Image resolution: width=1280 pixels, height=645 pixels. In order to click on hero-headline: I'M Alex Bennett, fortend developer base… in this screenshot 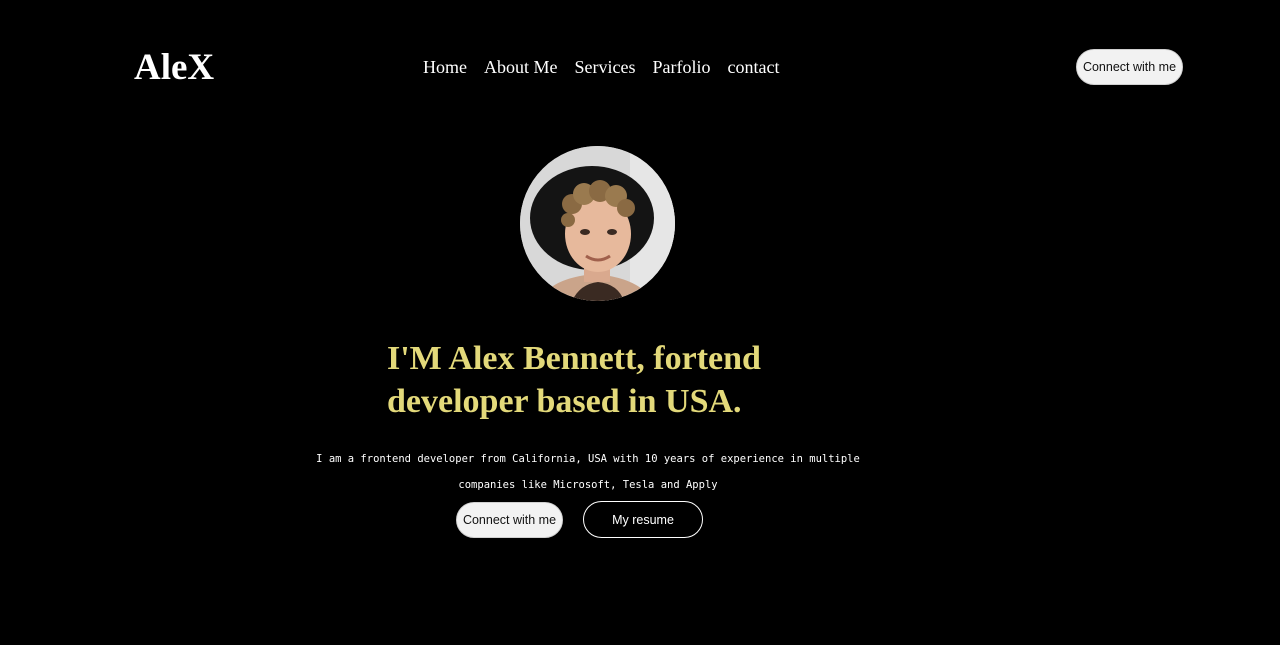, I will do `click(627, 380)`.